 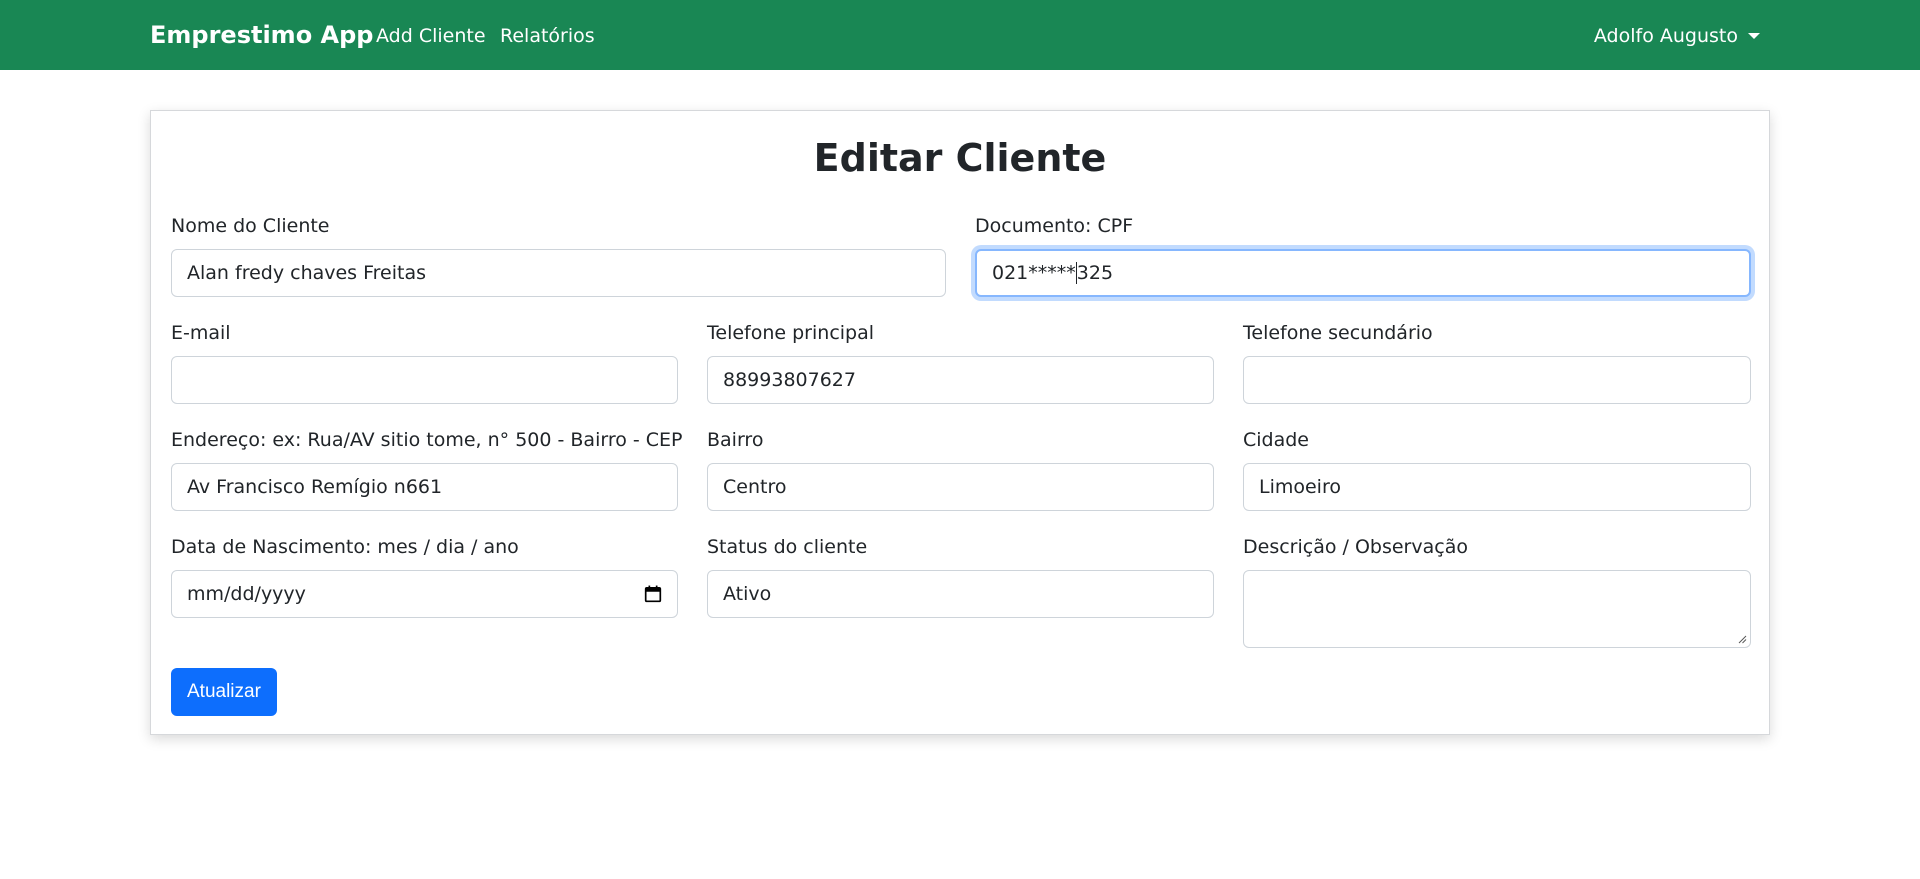 What do you see at coordinates (307, 273) in the screenshot?
I see `nome-value: Alan fredy chaves Freitas` at bounding box center [307, 273].